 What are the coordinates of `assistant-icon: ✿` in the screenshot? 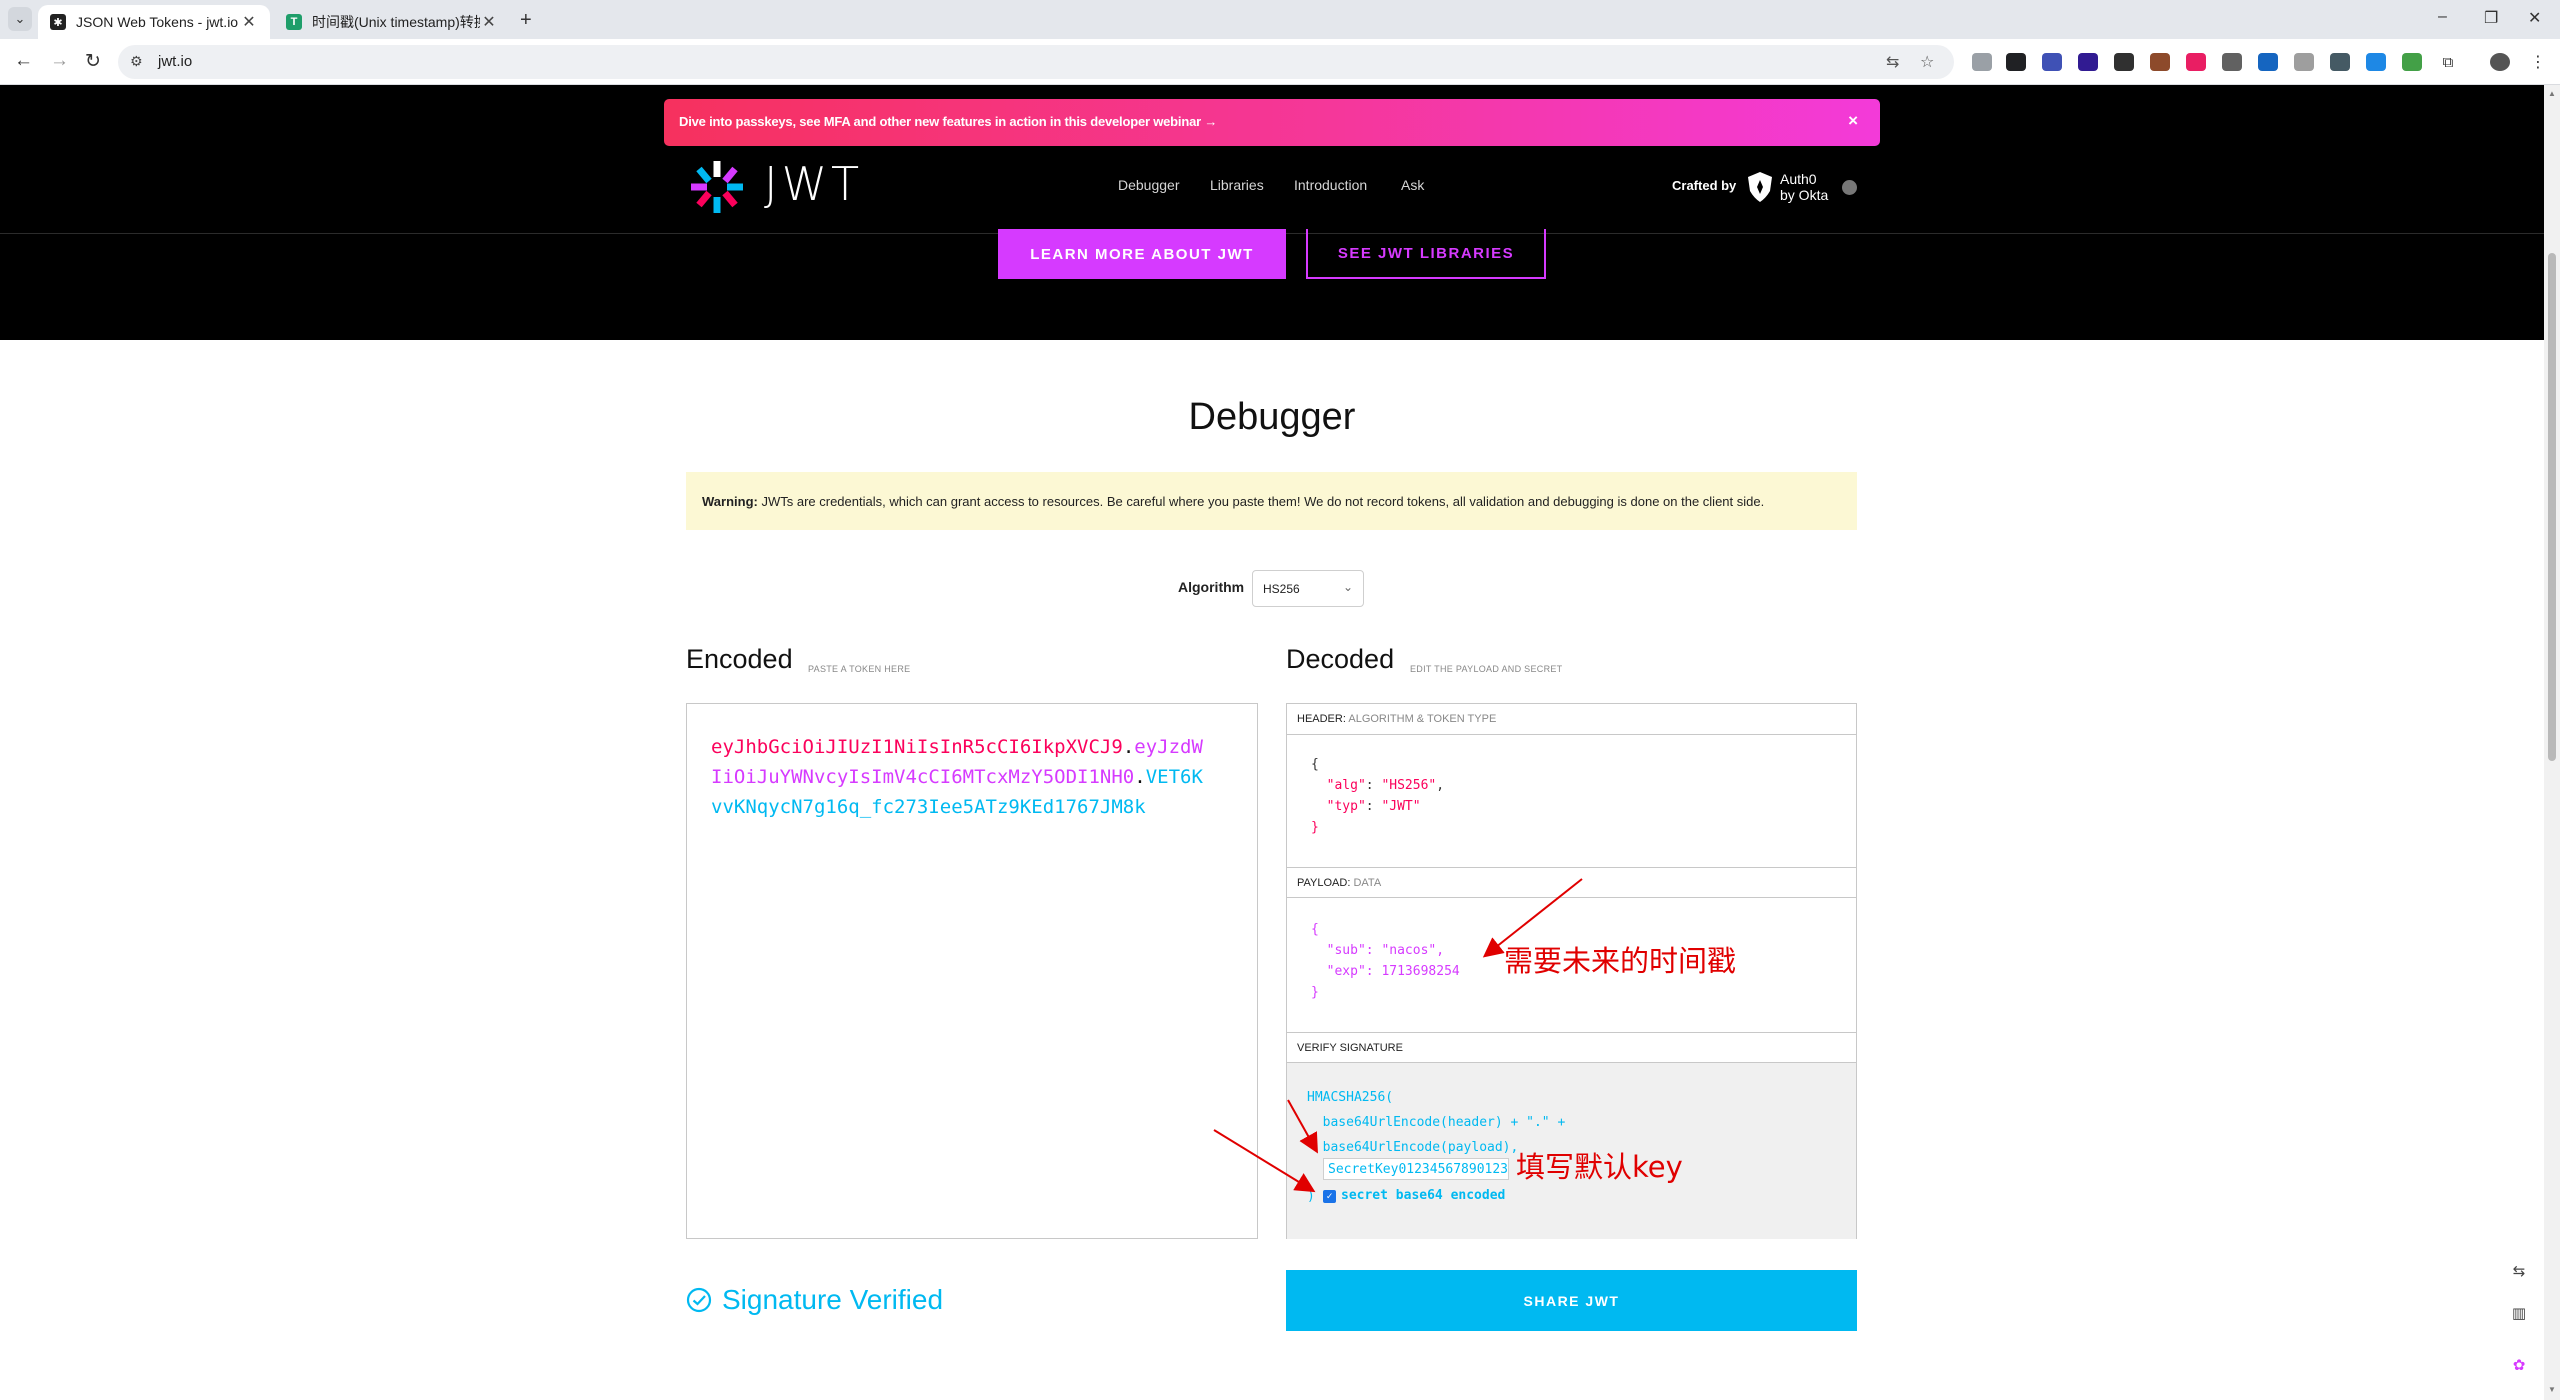 It's located at (2519, 1367).